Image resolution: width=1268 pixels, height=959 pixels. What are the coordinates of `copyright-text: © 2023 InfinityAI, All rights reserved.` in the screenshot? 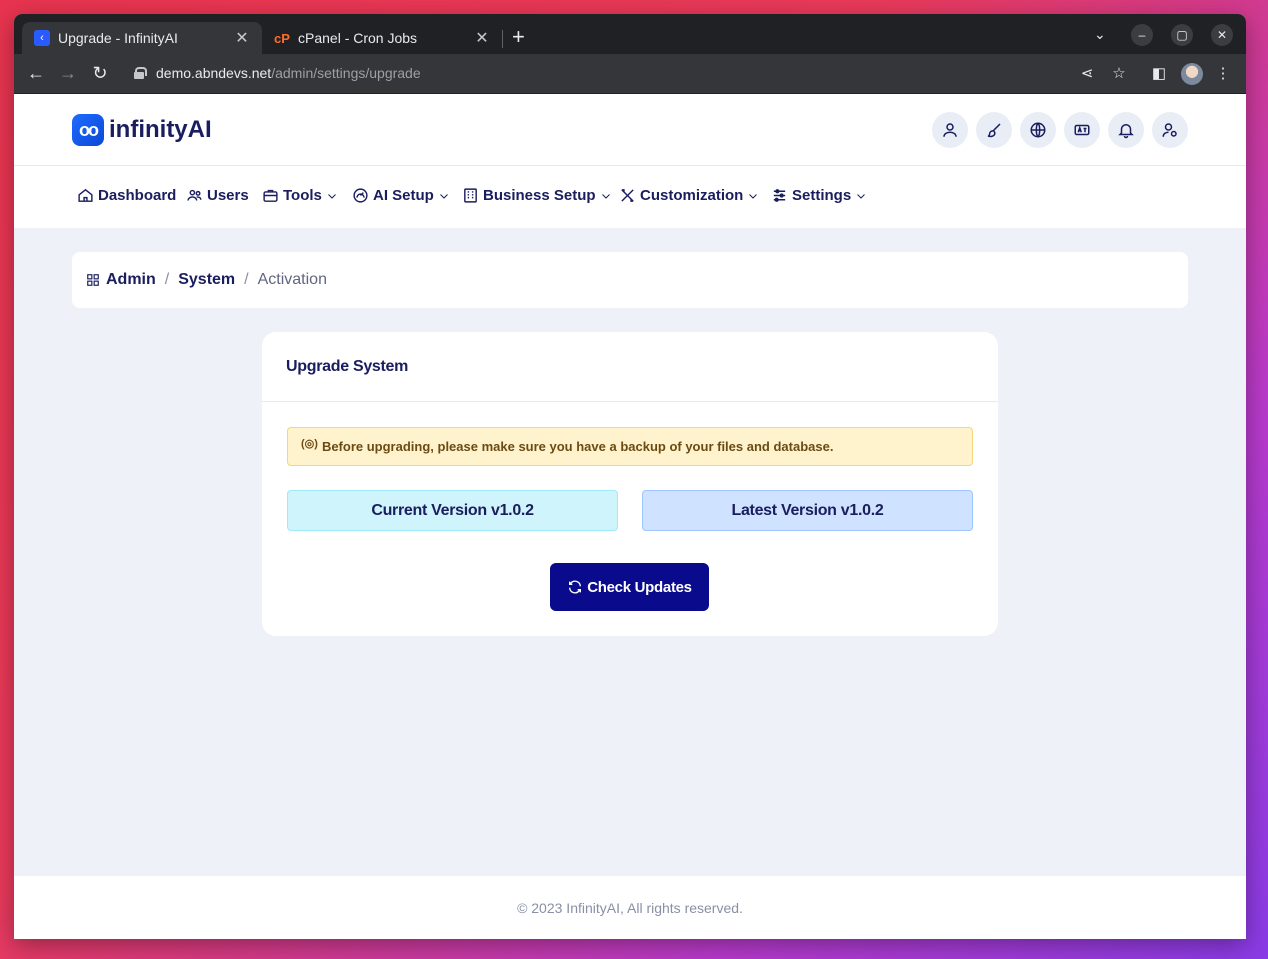 It's located at (630, 907).